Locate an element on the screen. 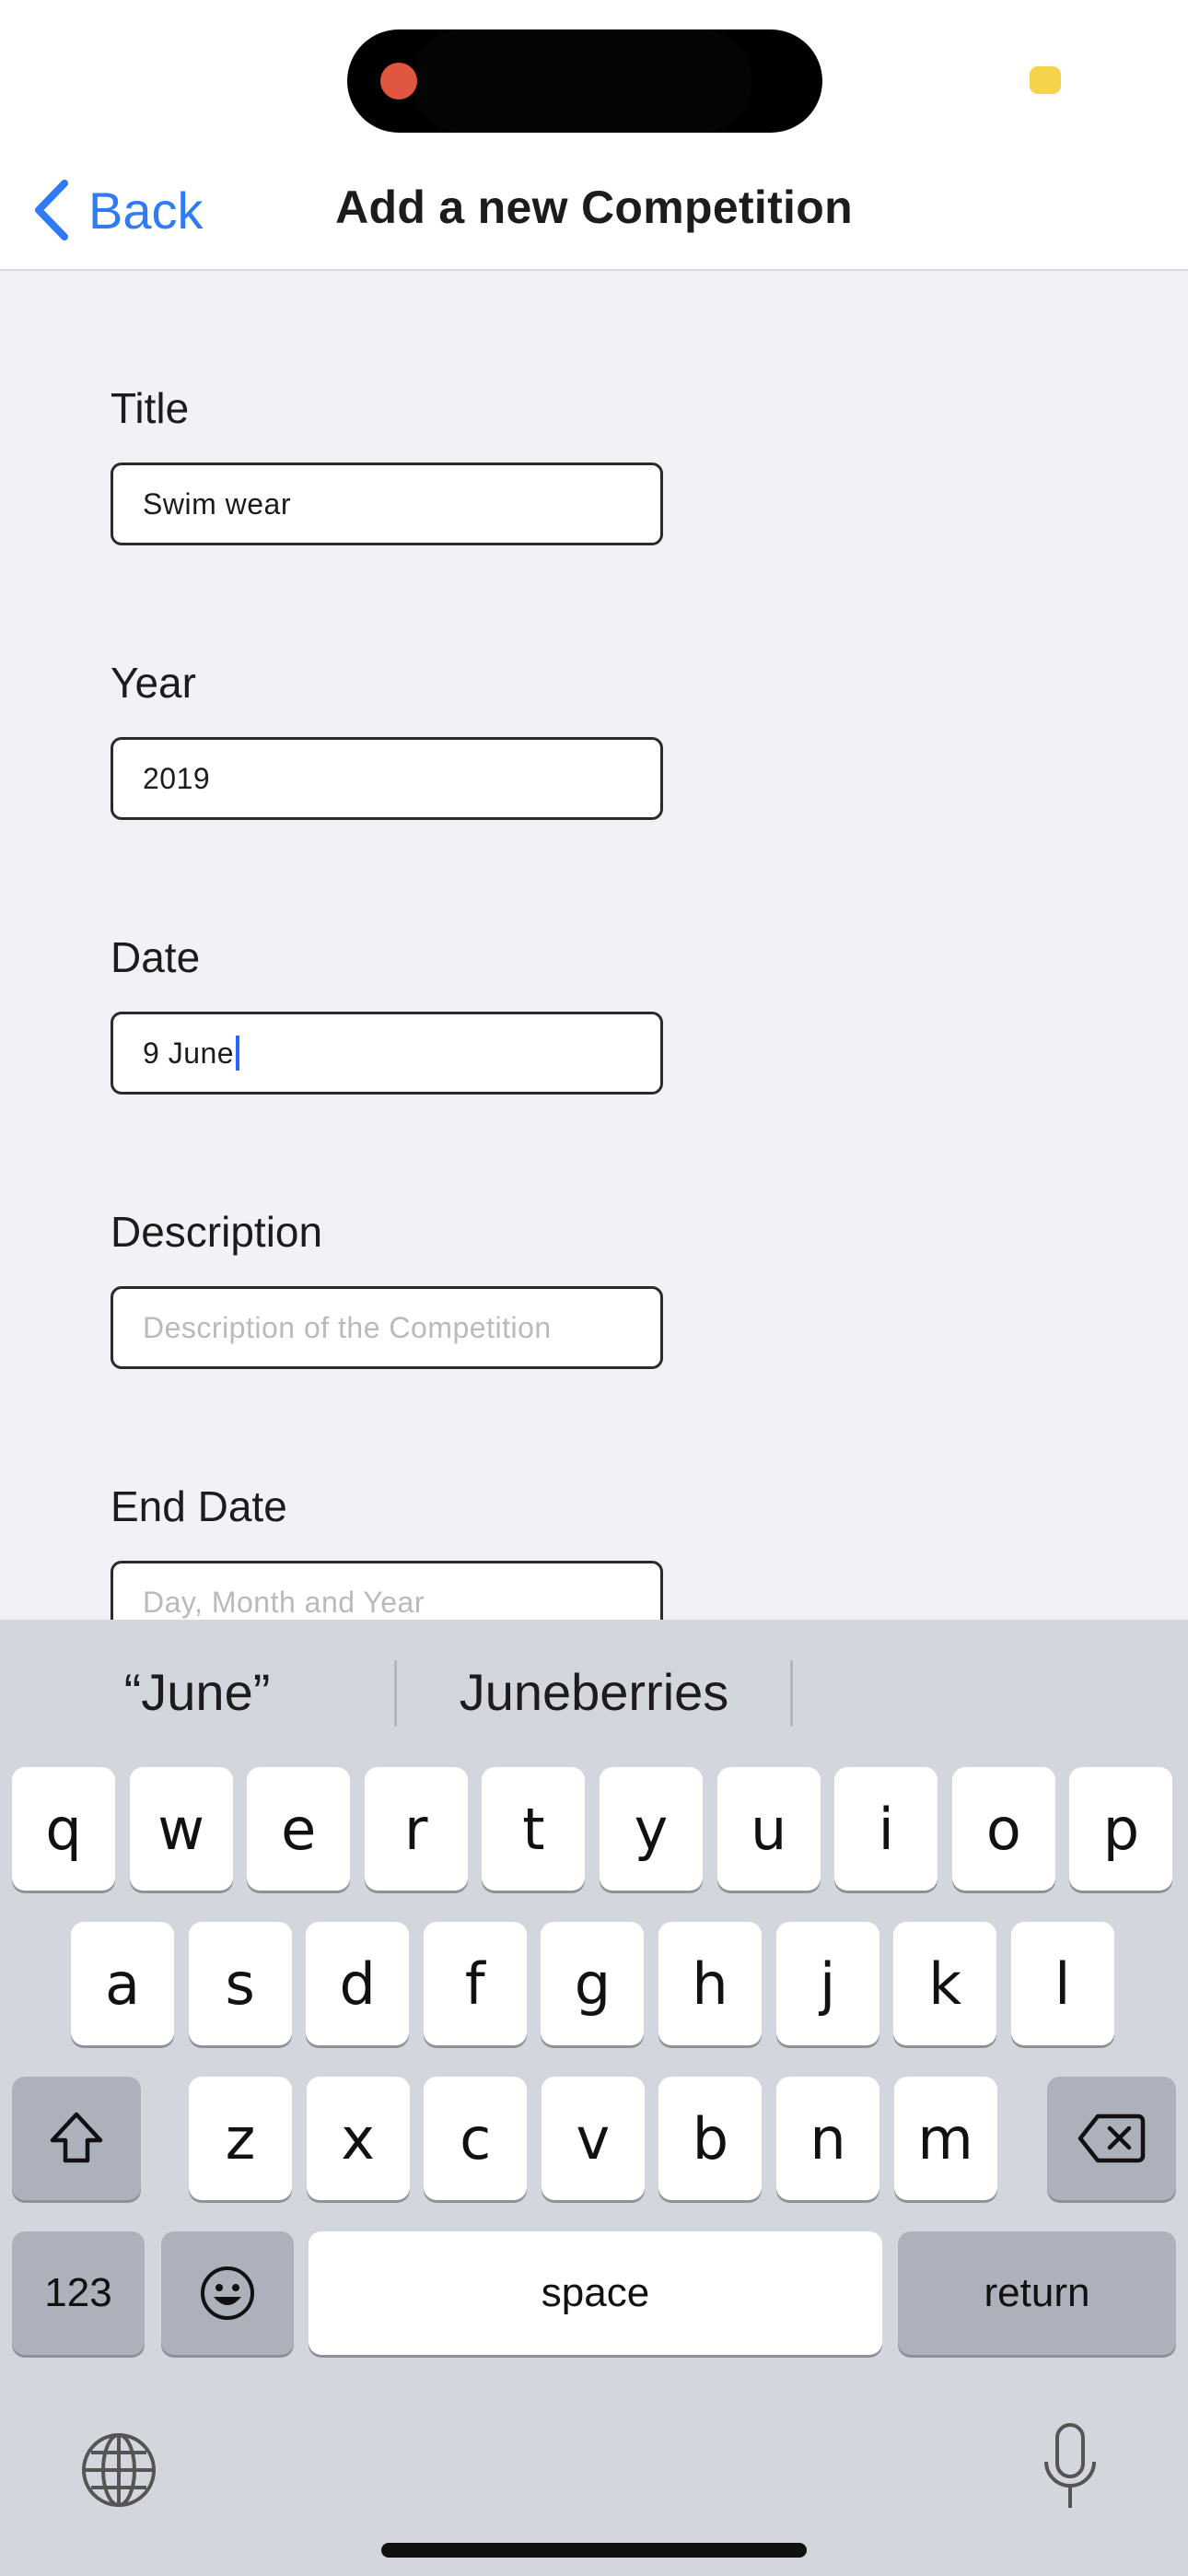 The image size is (1188, 2576). key-k: k is located at coordinates (945, 1983).